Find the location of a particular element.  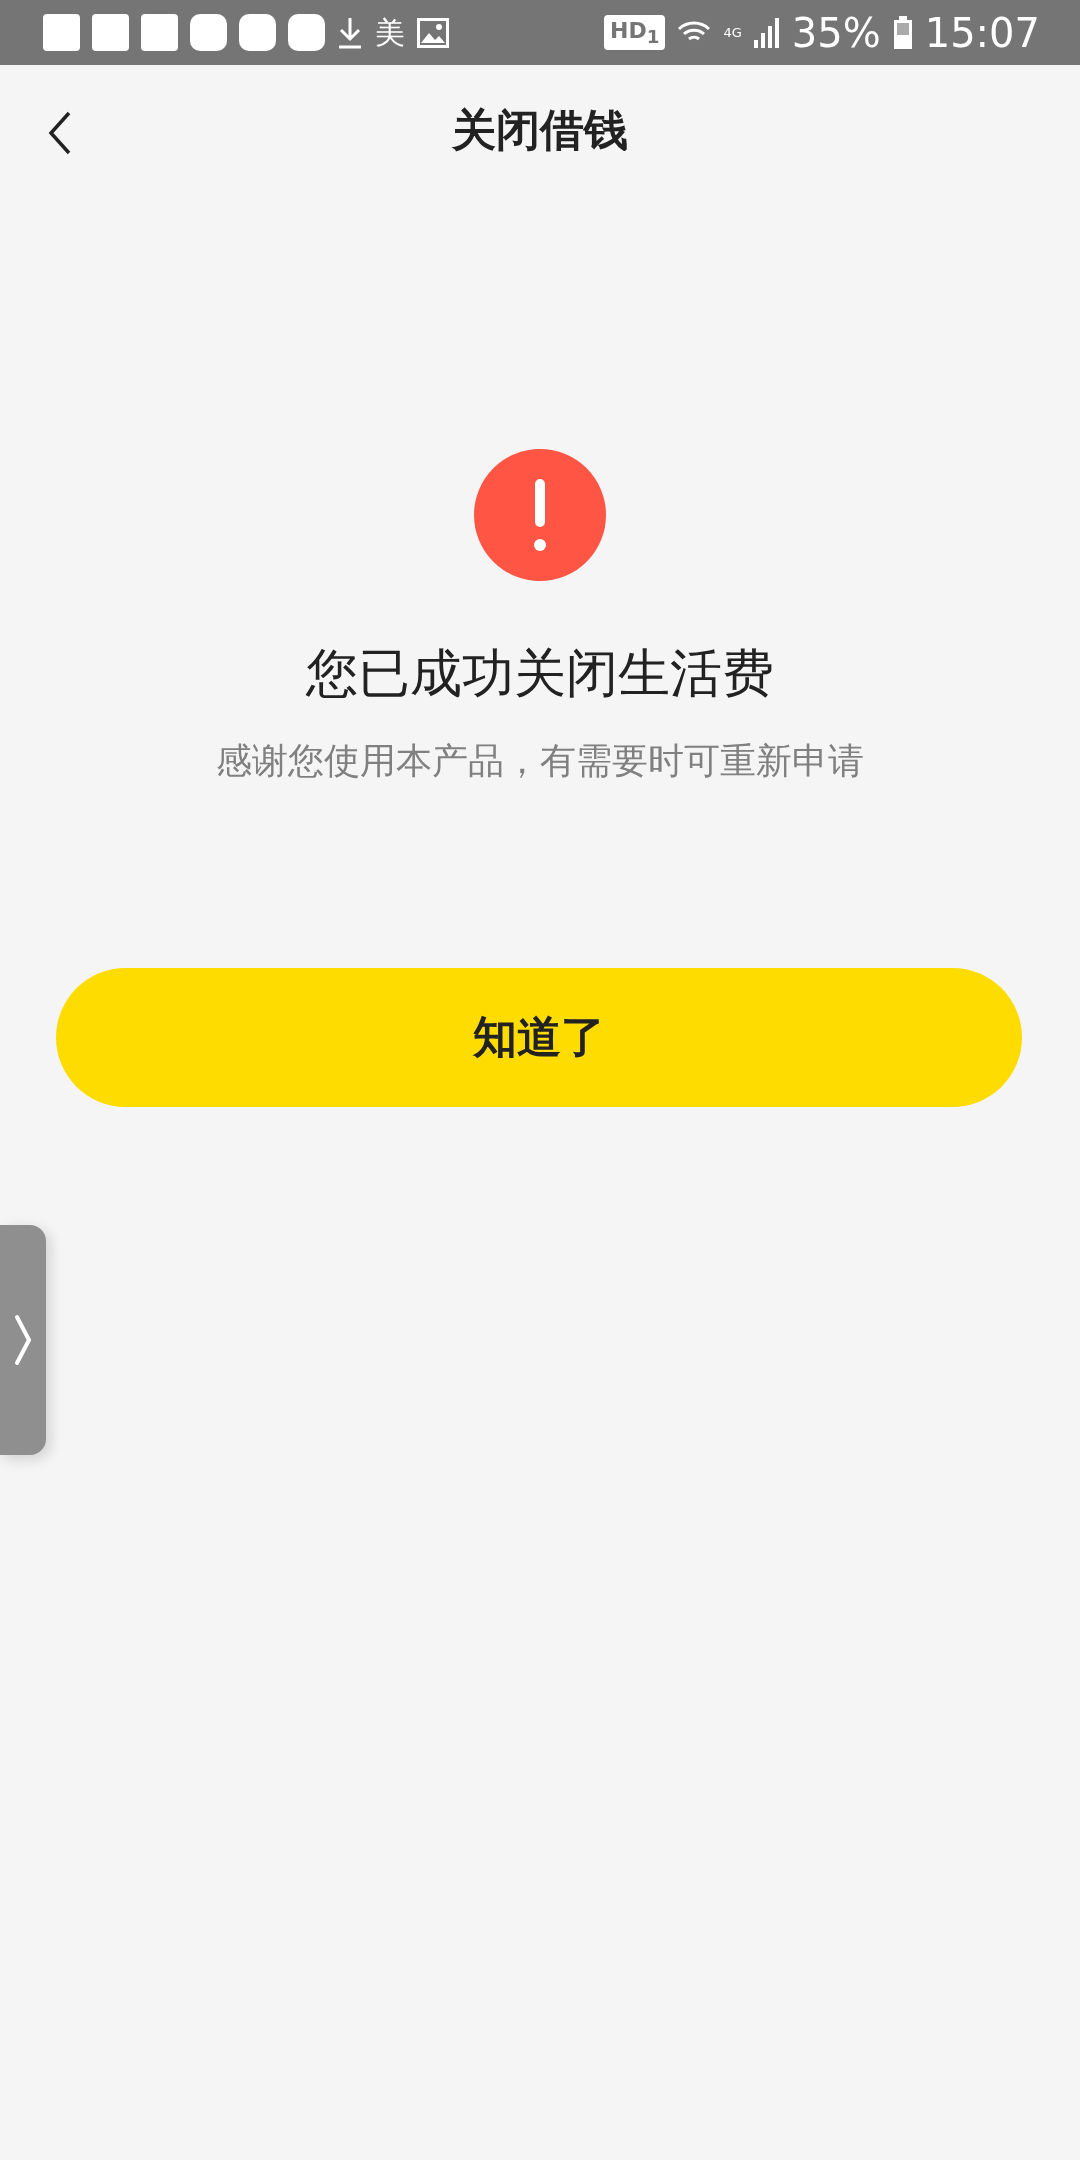

hd-badge: HD$_{1}$ is located at coordinates (635, 32).